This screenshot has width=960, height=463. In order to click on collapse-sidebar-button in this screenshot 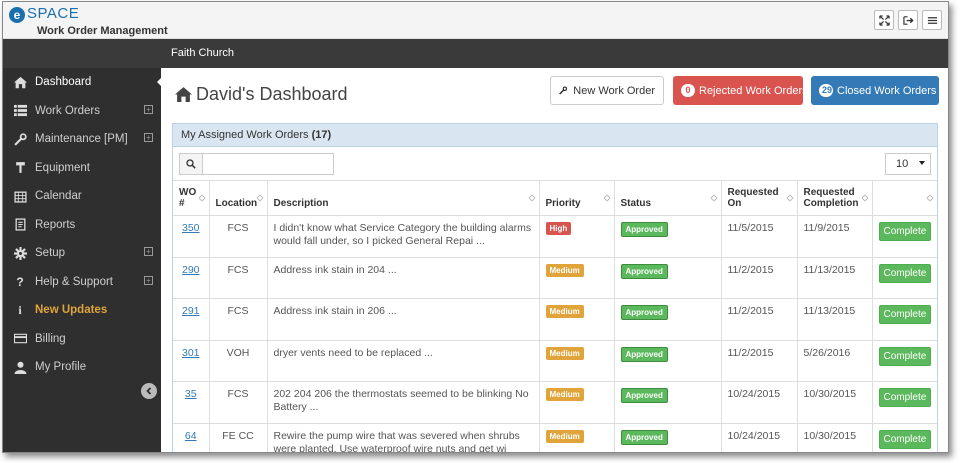, I will do `click(149, 391)`.